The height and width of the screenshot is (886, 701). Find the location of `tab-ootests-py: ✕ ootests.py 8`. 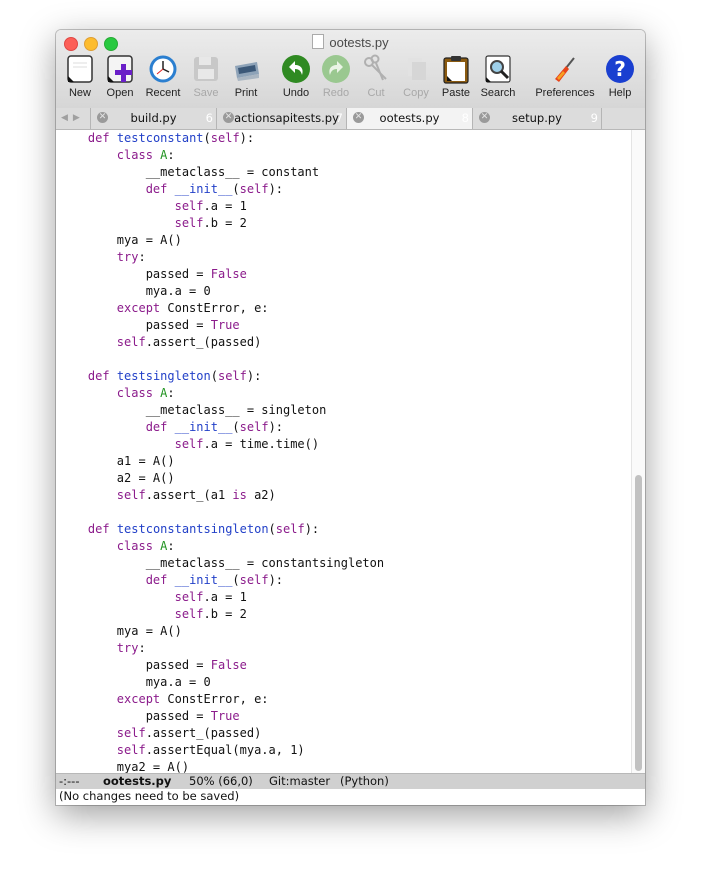

tab-ootests-py: ✕ ootests.py 8 is located at coordinates (409, 118).